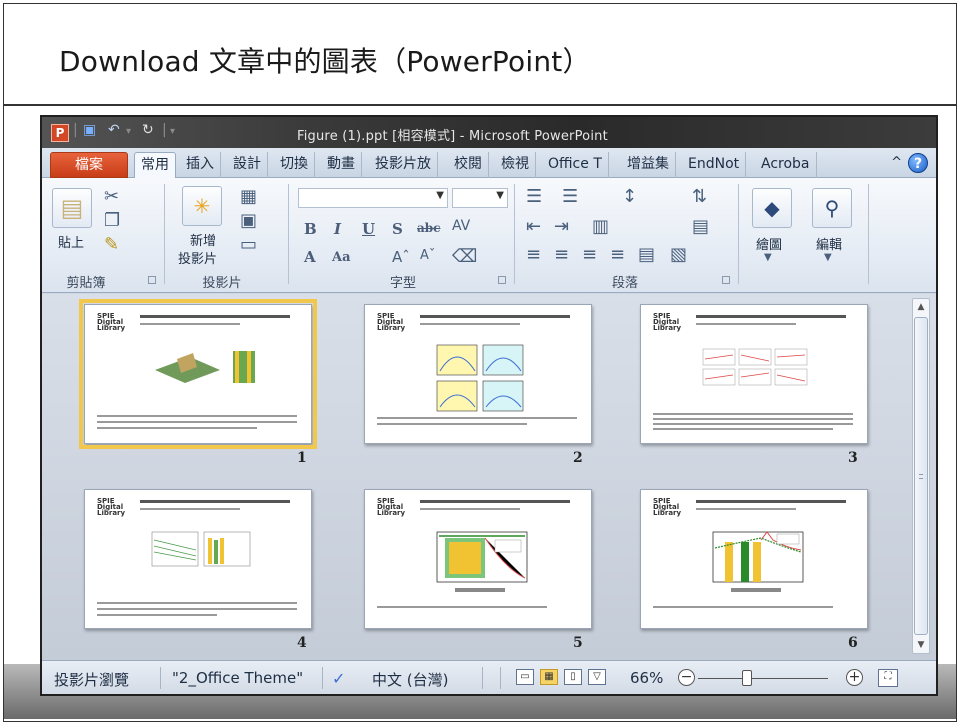  Describe the element at coordinates (401, 257) in the screenshot. I see `grow-font-icon: Aˆ` at that location.